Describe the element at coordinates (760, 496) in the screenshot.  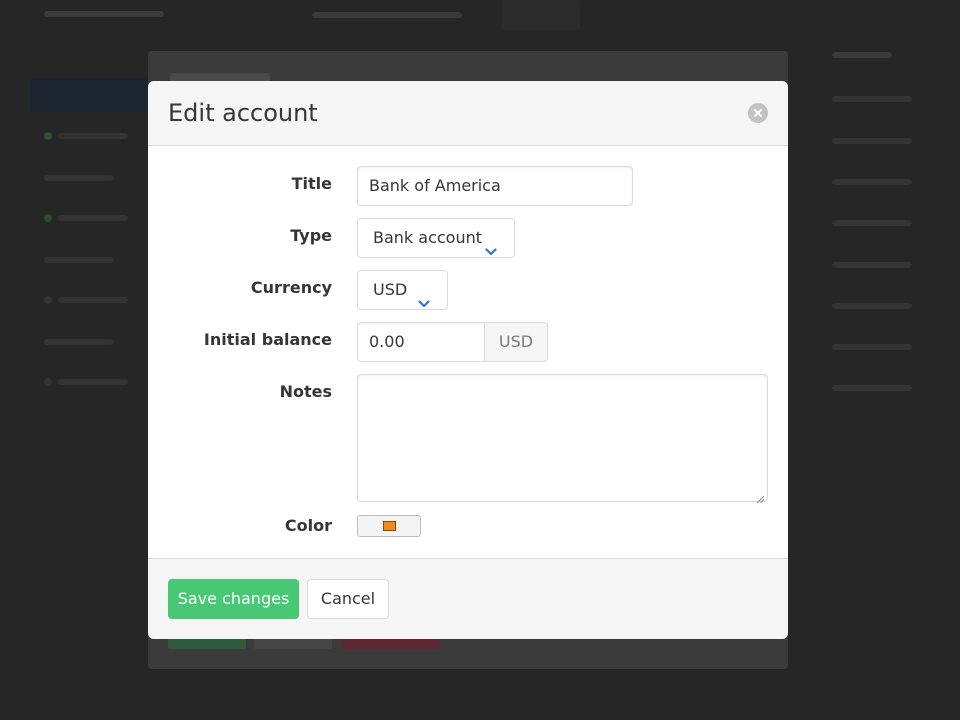
I see `resize-grip-icon` at that location.